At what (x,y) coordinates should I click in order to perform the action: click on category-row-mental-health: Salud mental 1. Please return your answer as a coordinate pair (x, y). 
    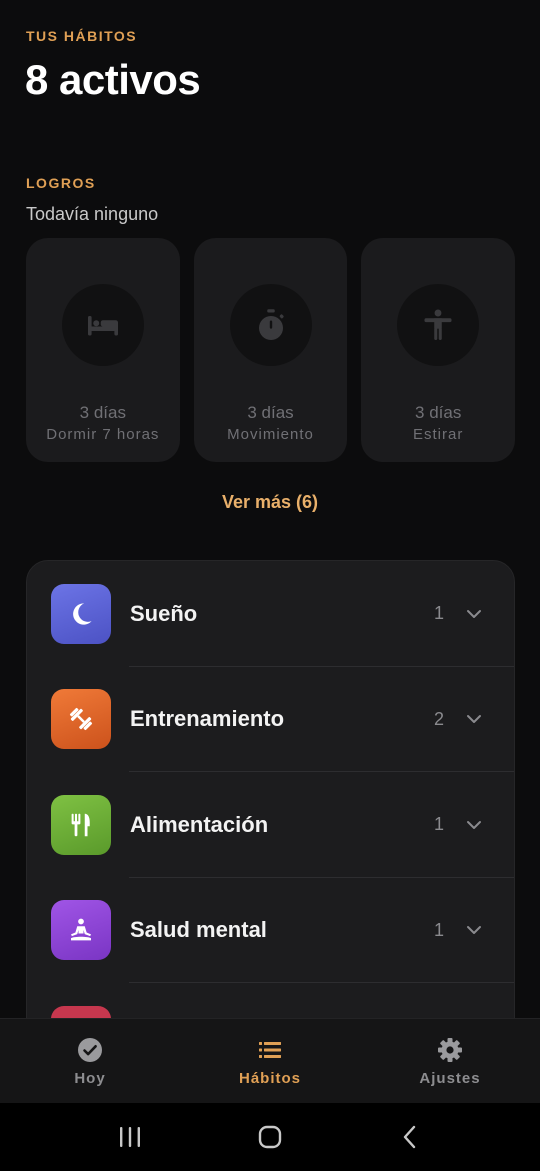
    Looking at the image, I should click on (270, 930).